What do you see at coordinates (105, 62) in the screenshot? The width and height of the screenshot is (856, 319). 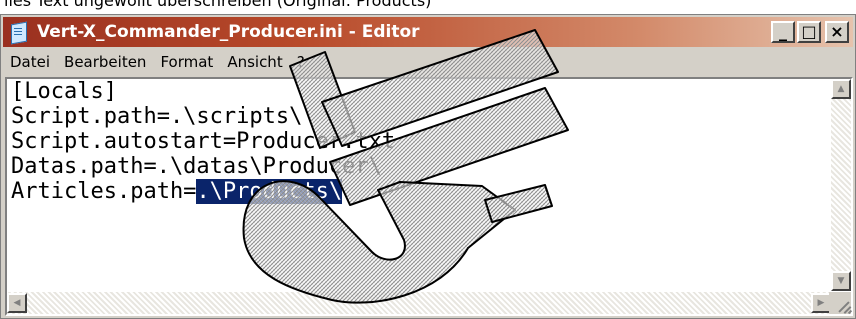 I see `menu-bearbeiten: Bearbeiten` at bounding box center [105, 62].